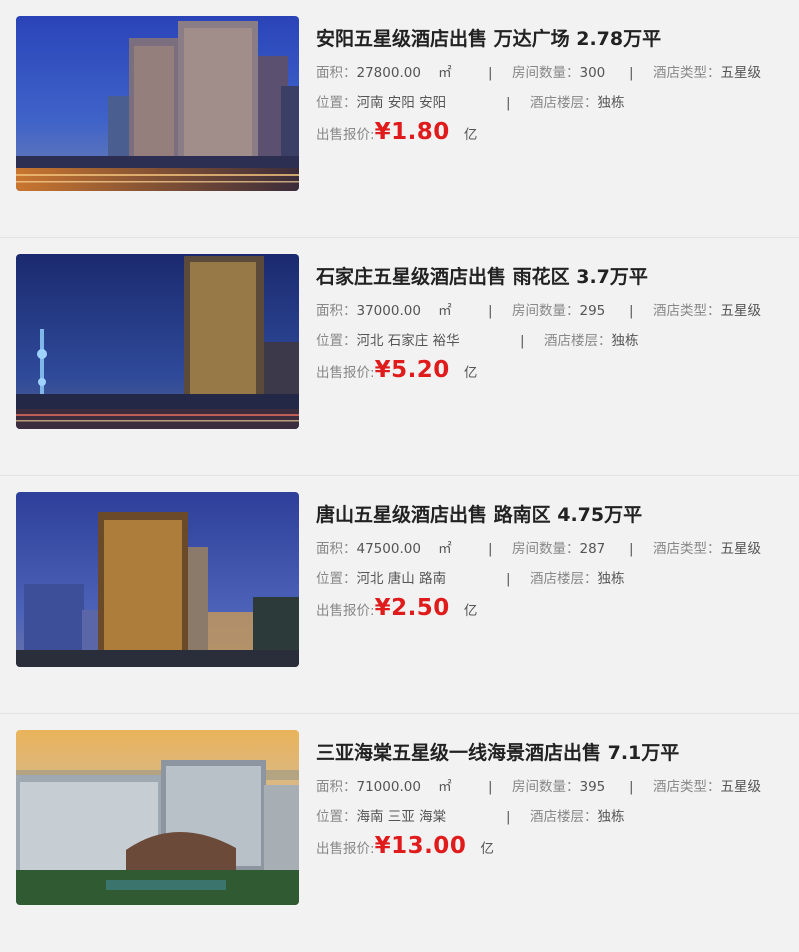  Describe the element at coordinates (388, 311) in the screenshot. I see `area-value: 37000.00` at that location.